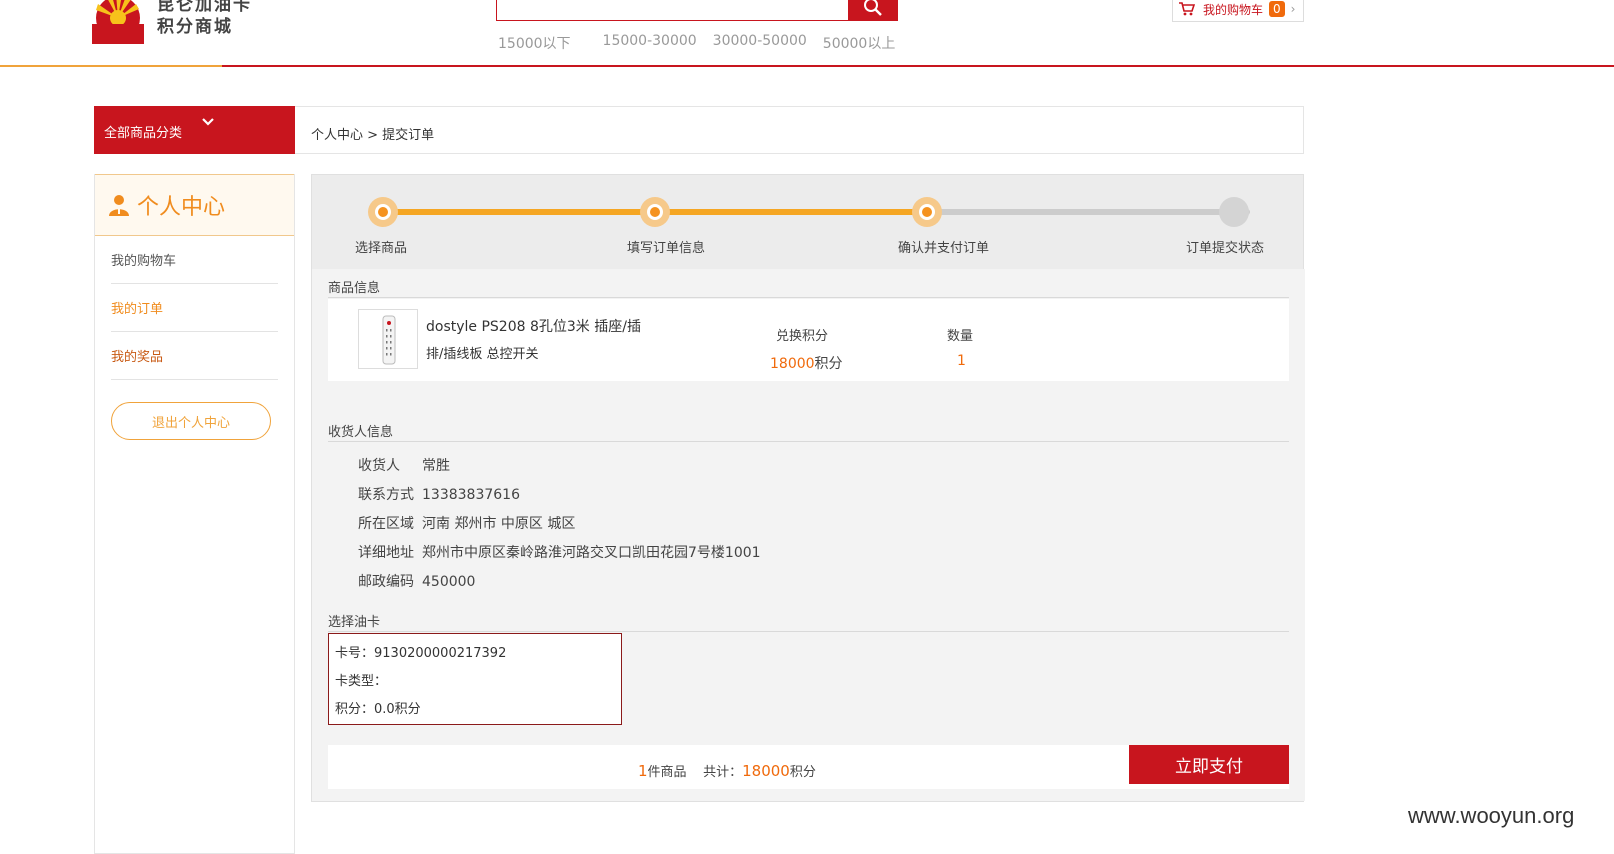  What do you see at coordinates (386, 553) in the screenshot?
I see `row-label: 详细地址` at bounding box center [386, 553].